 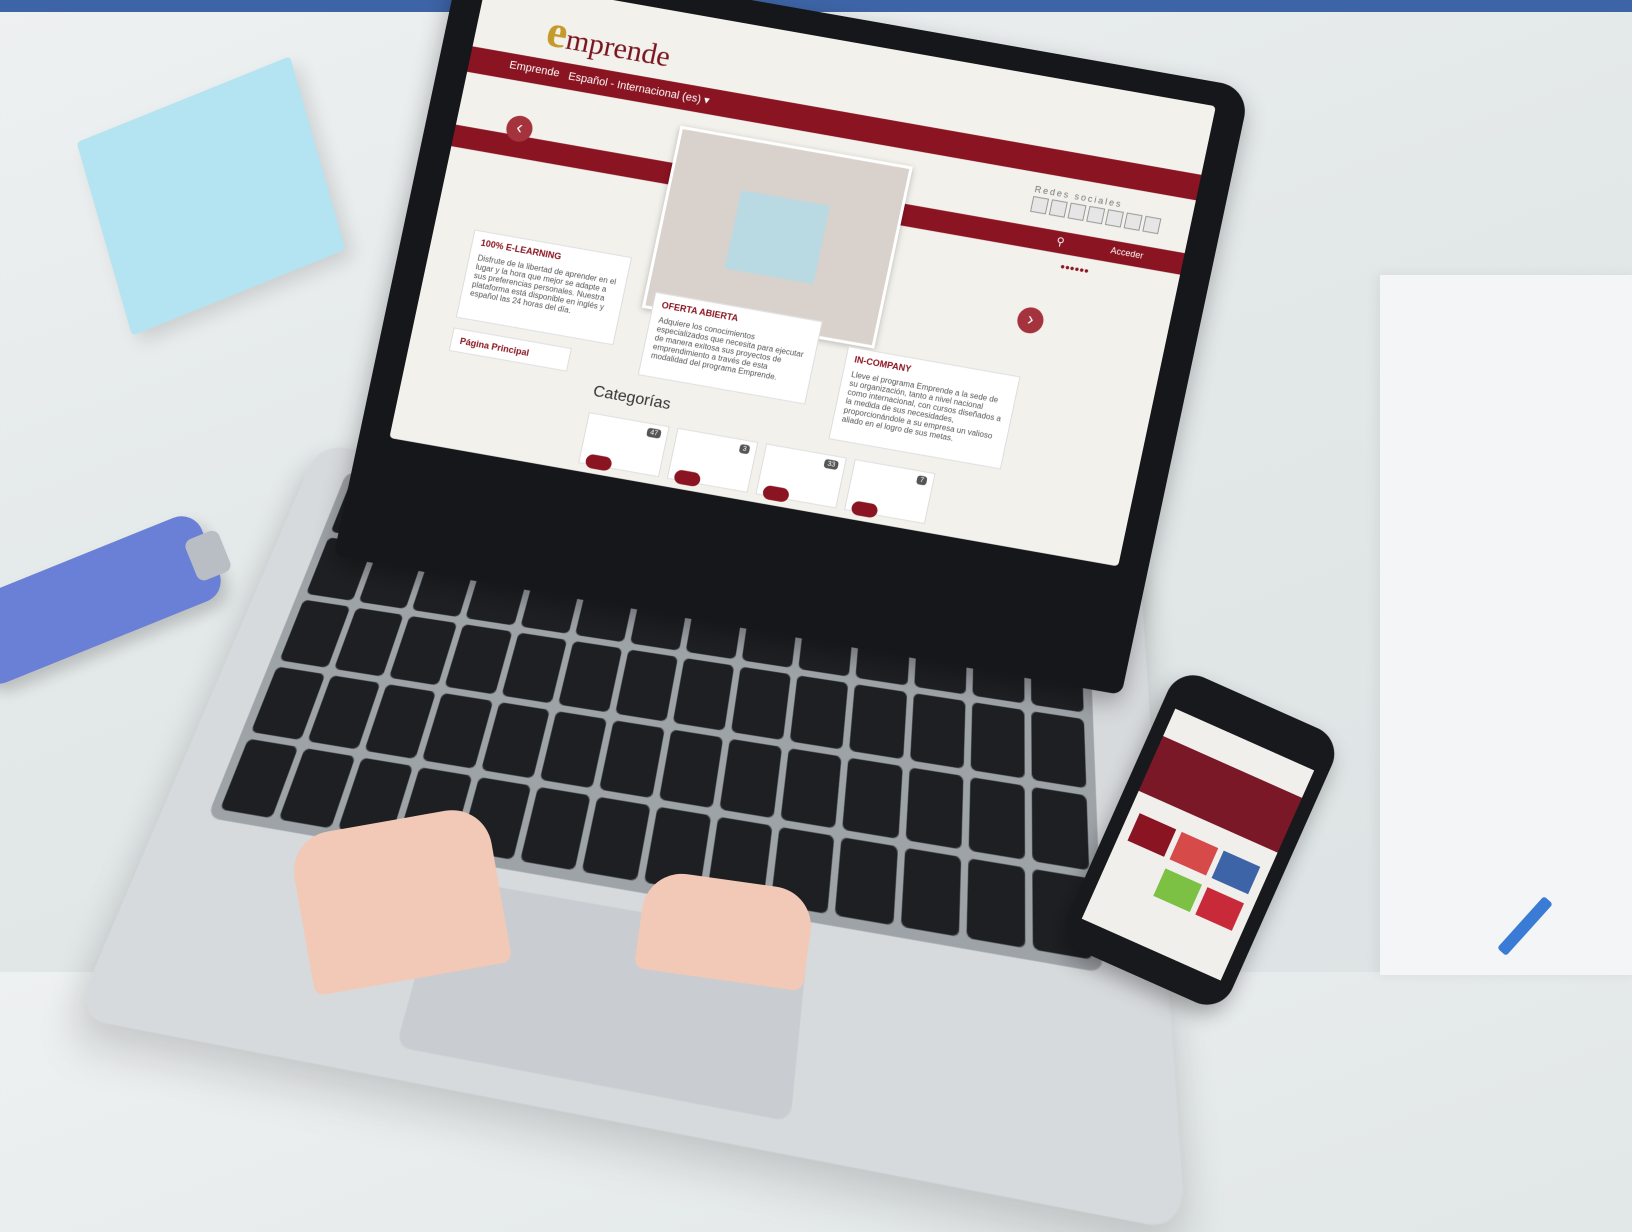 I want to click on instagram-icon, so click(x=1133, y=221).